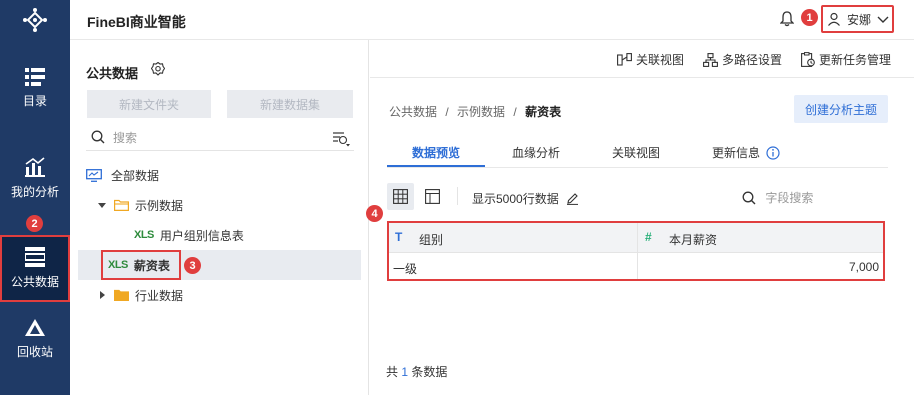  What do you see at coordinates (515, 199) in the screenshot?
I see `row-count-label: 显示5000行数据` at bounding box center [515, 199].